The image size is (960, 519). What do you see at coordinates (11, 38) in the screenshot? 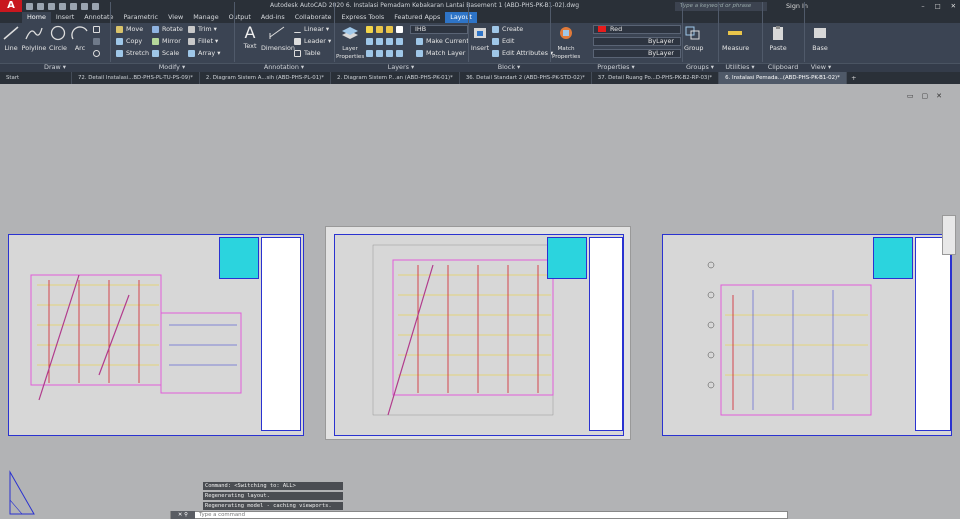
I see `line-button: Line` at bounding box center [11, 38].